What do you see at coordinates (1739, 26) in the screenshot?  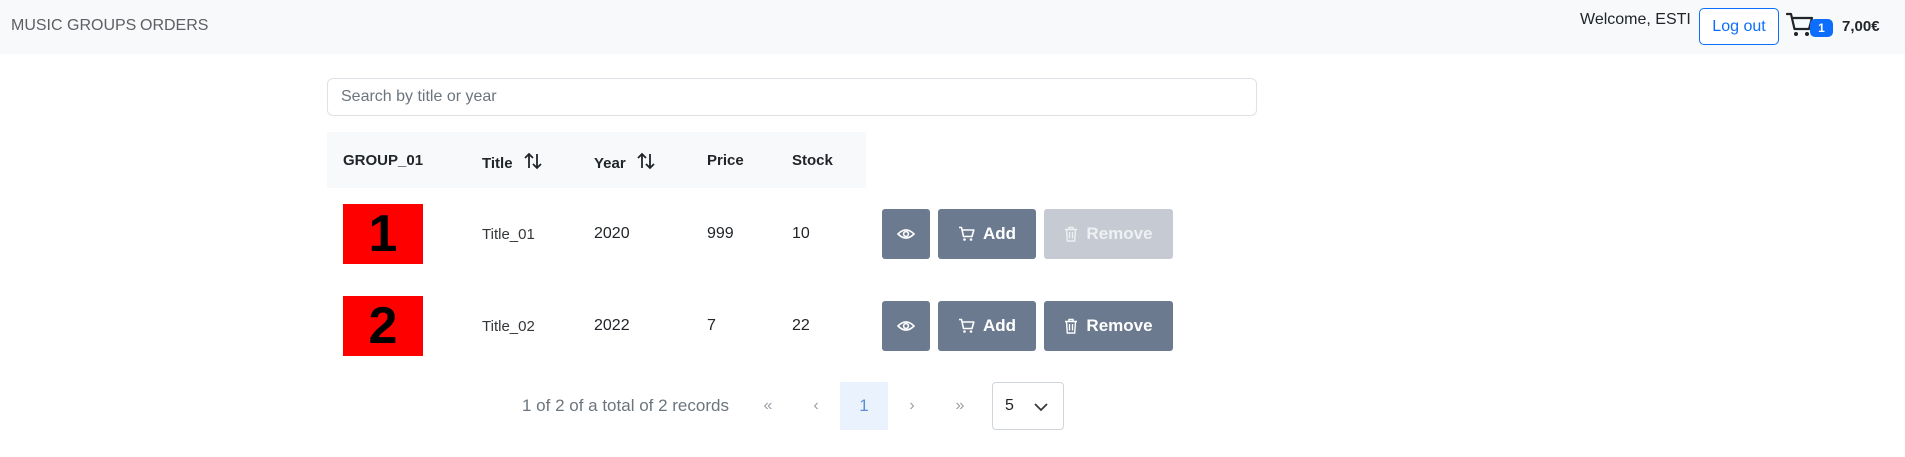 I see `logout-button: Log out` at bounding box center [1739, 26].